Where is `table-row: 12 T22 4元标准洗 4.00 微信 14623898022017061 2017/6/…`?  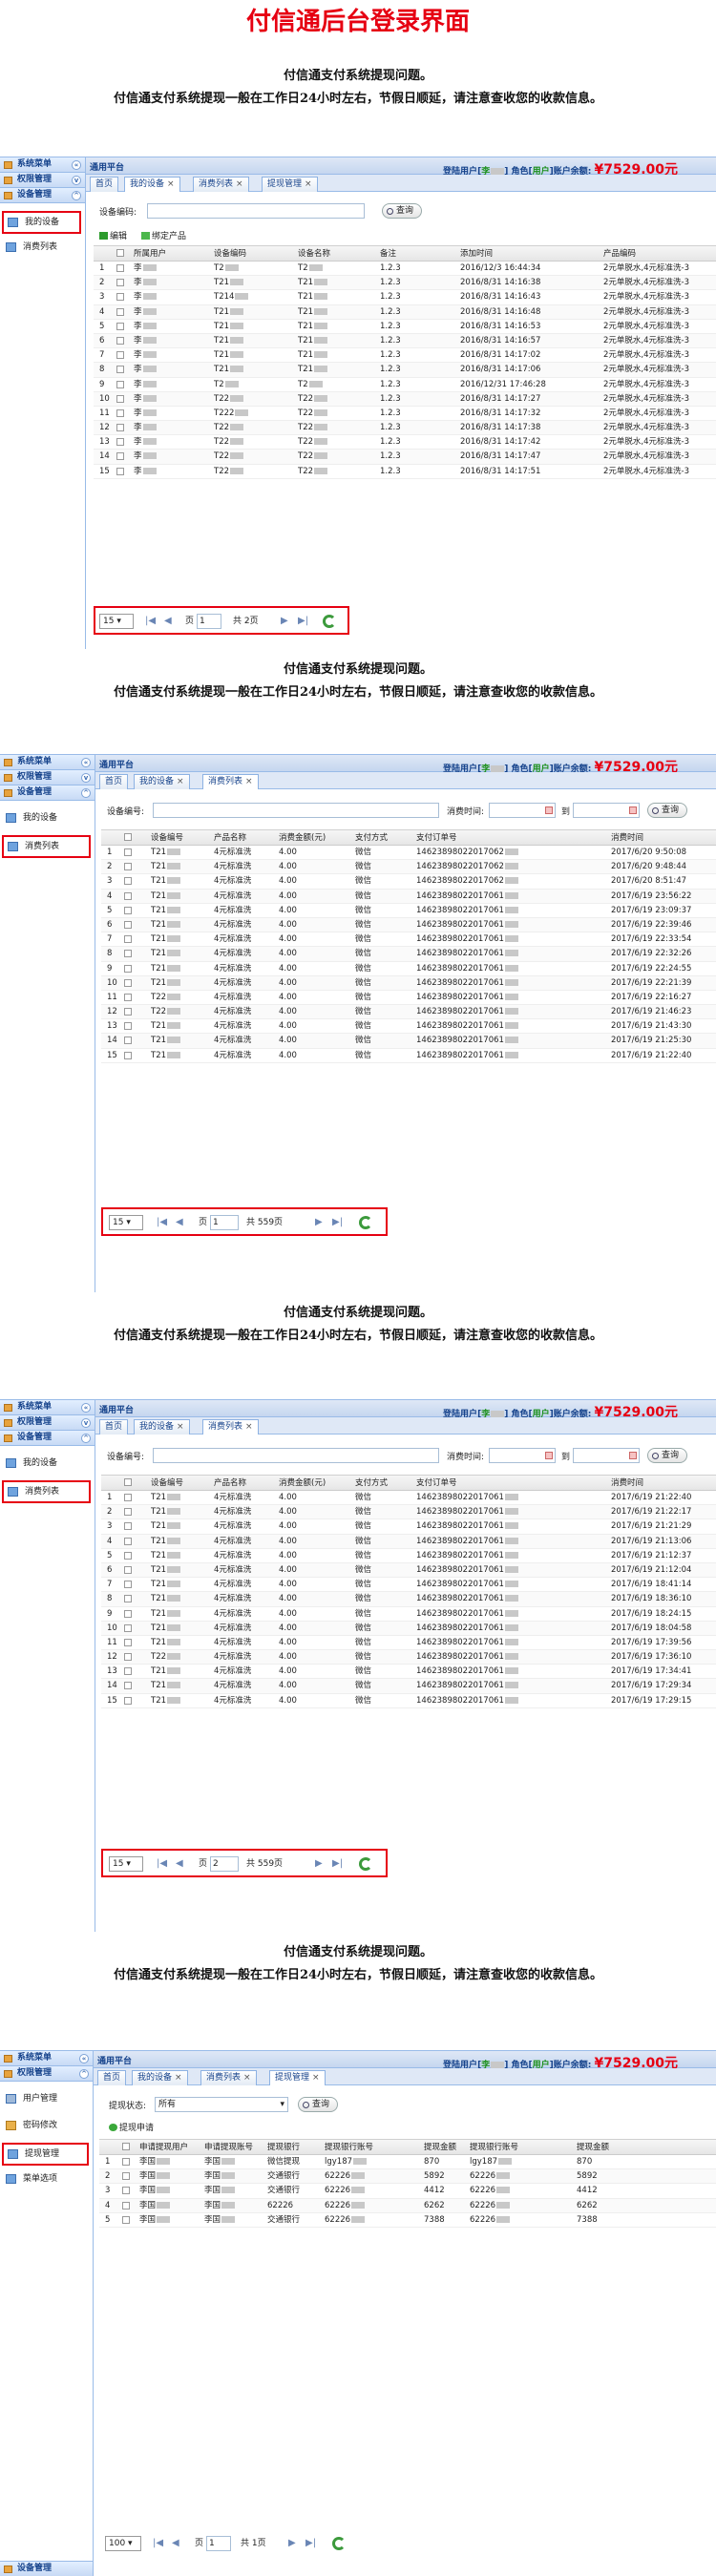
table-row: 12 T22 4元标准洗 4.00 微信 14623898022017061 2017/6/… is located at coordinates (408, 1657).